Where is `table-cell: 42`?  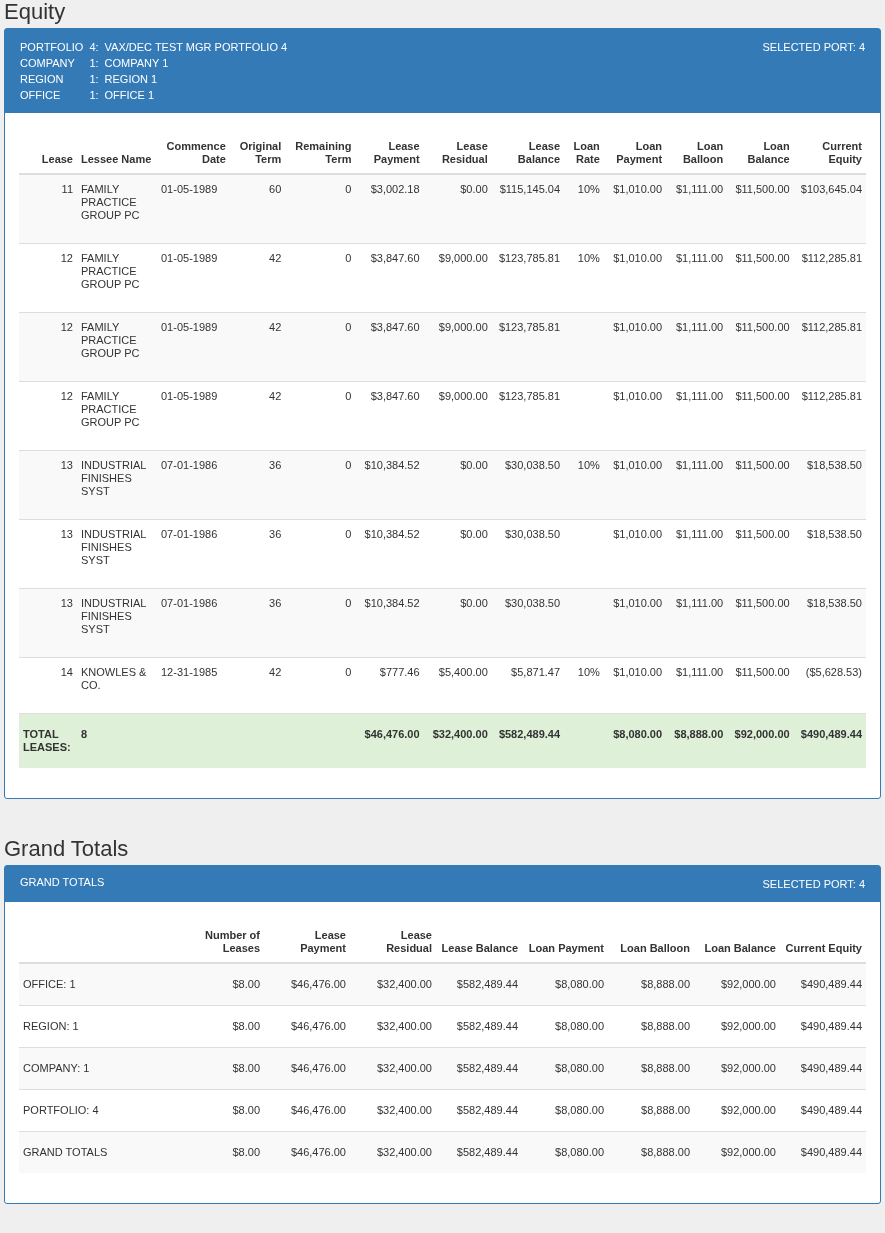
table-cell: 42 is located at coordinates (257, 347).